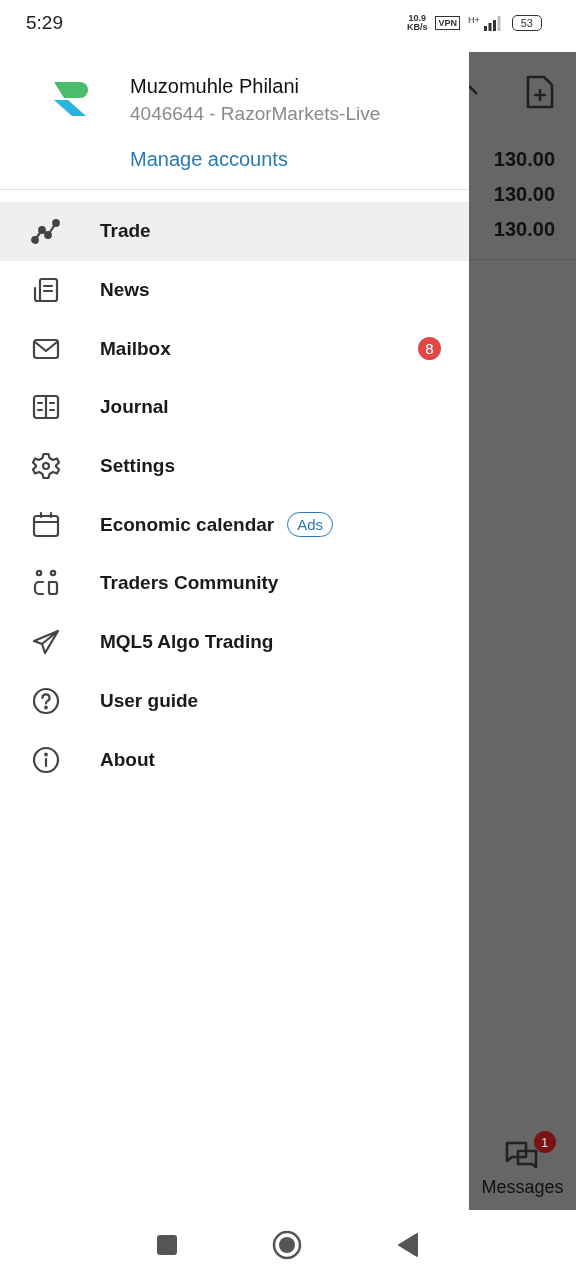  I want to click on menu-item: Mailbox 8, so click(234, 349).